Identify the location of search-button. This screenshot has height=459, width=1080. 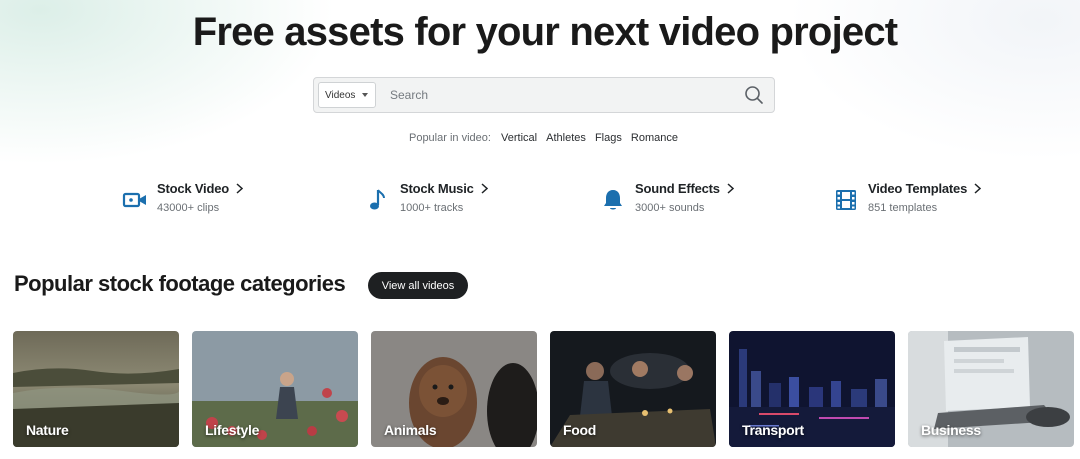
(754, 95).